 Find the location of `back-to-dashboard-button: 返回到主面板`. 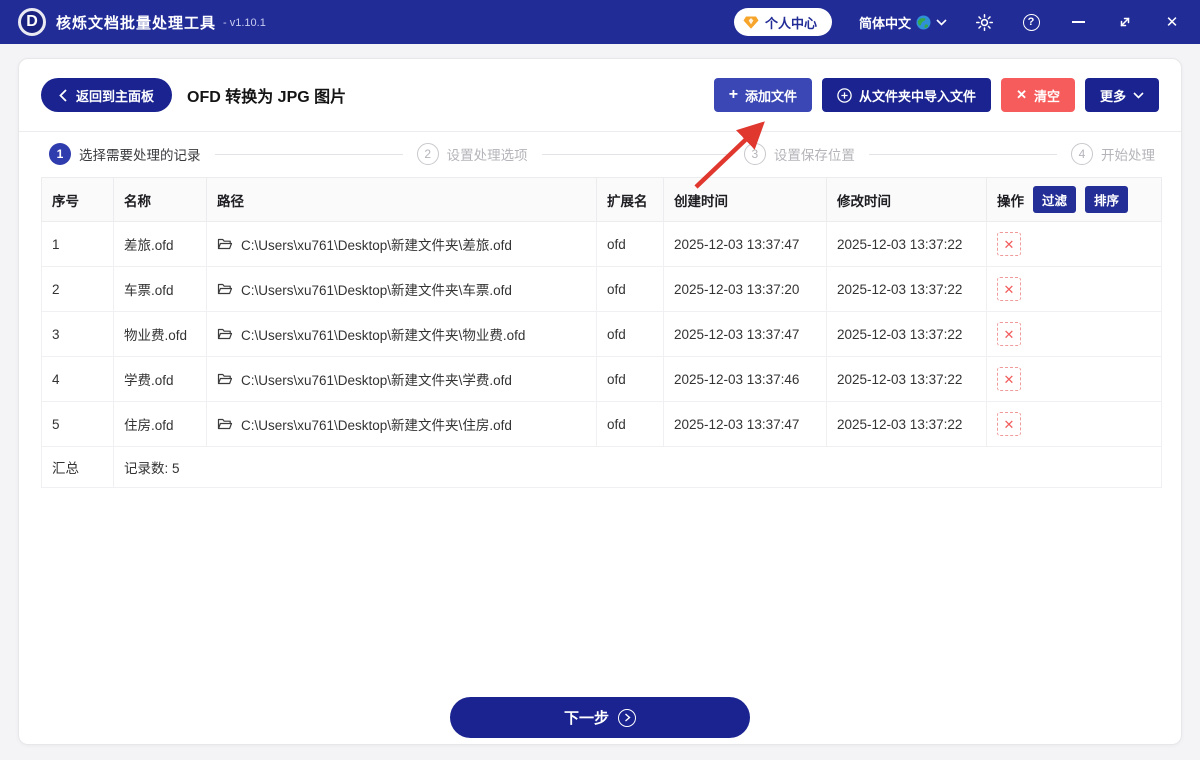

back-to-dashboard-button: 返回到主面板 is located at coordinates (107, 95).